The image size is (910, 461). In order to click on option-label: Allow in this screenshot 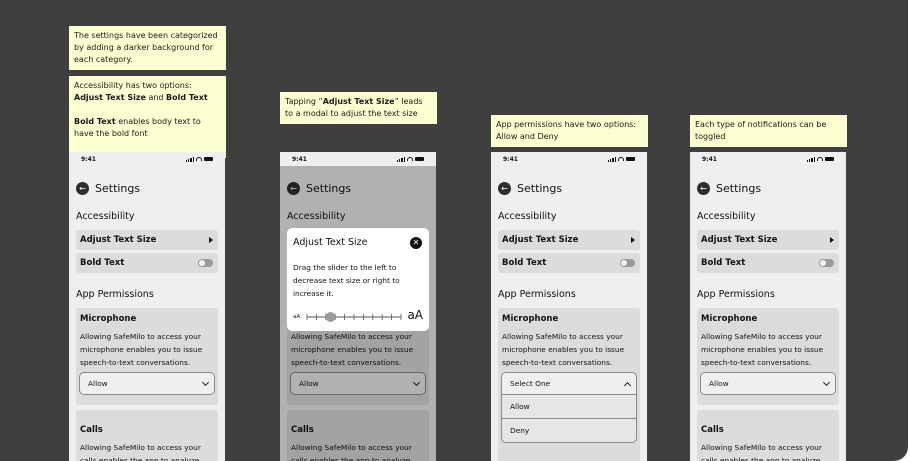, I will do `click(520, 406)`.